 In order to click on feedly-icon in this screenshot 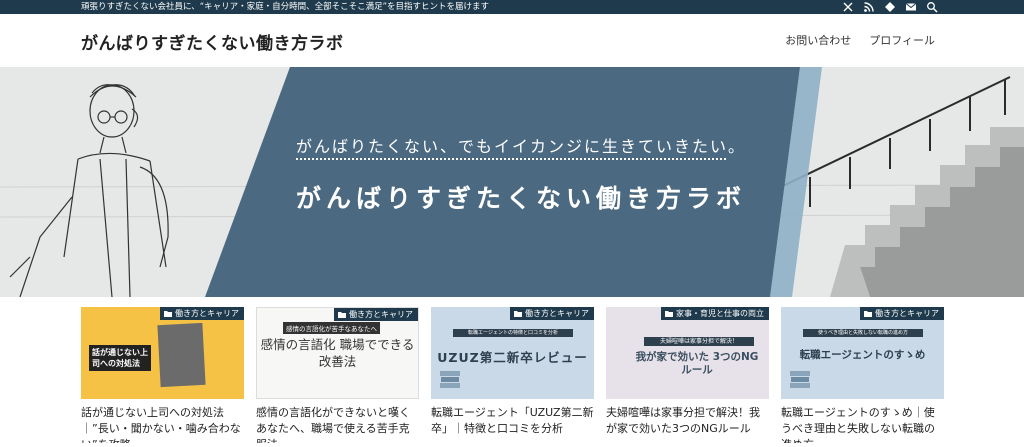, I will do `click(890, 7)`.